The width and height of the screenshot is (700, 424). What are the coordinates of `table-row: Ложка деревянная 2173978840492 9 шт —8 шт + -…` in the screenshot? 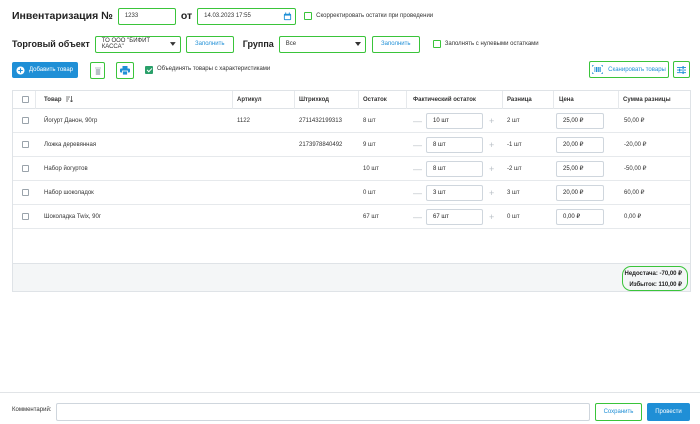 It's located at (351, 145).